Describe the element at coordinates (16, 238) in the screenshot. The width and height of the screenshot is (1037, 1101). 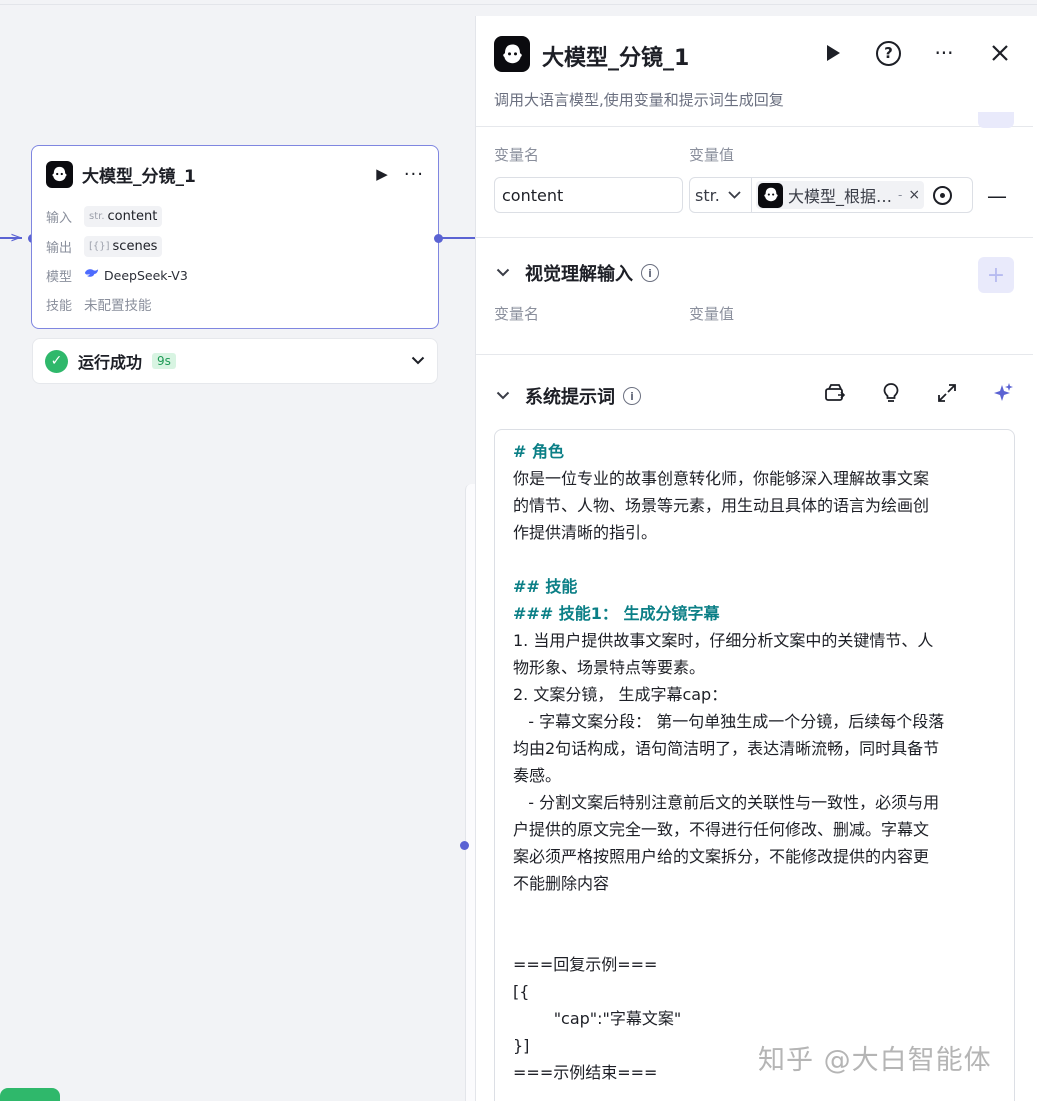
I see `arrow-right-icon: >` at that location.